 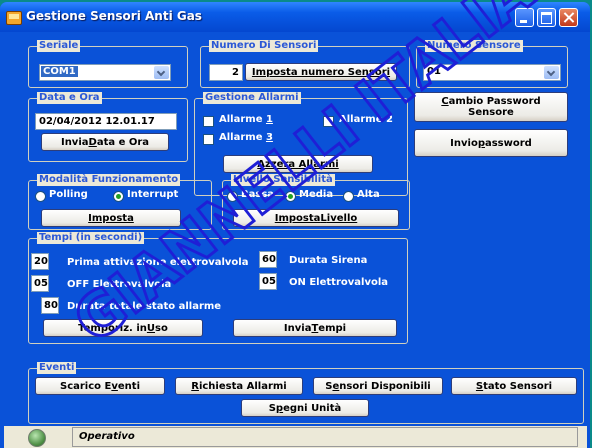 I want to click on polling-radio, so click(x=40, y=196).